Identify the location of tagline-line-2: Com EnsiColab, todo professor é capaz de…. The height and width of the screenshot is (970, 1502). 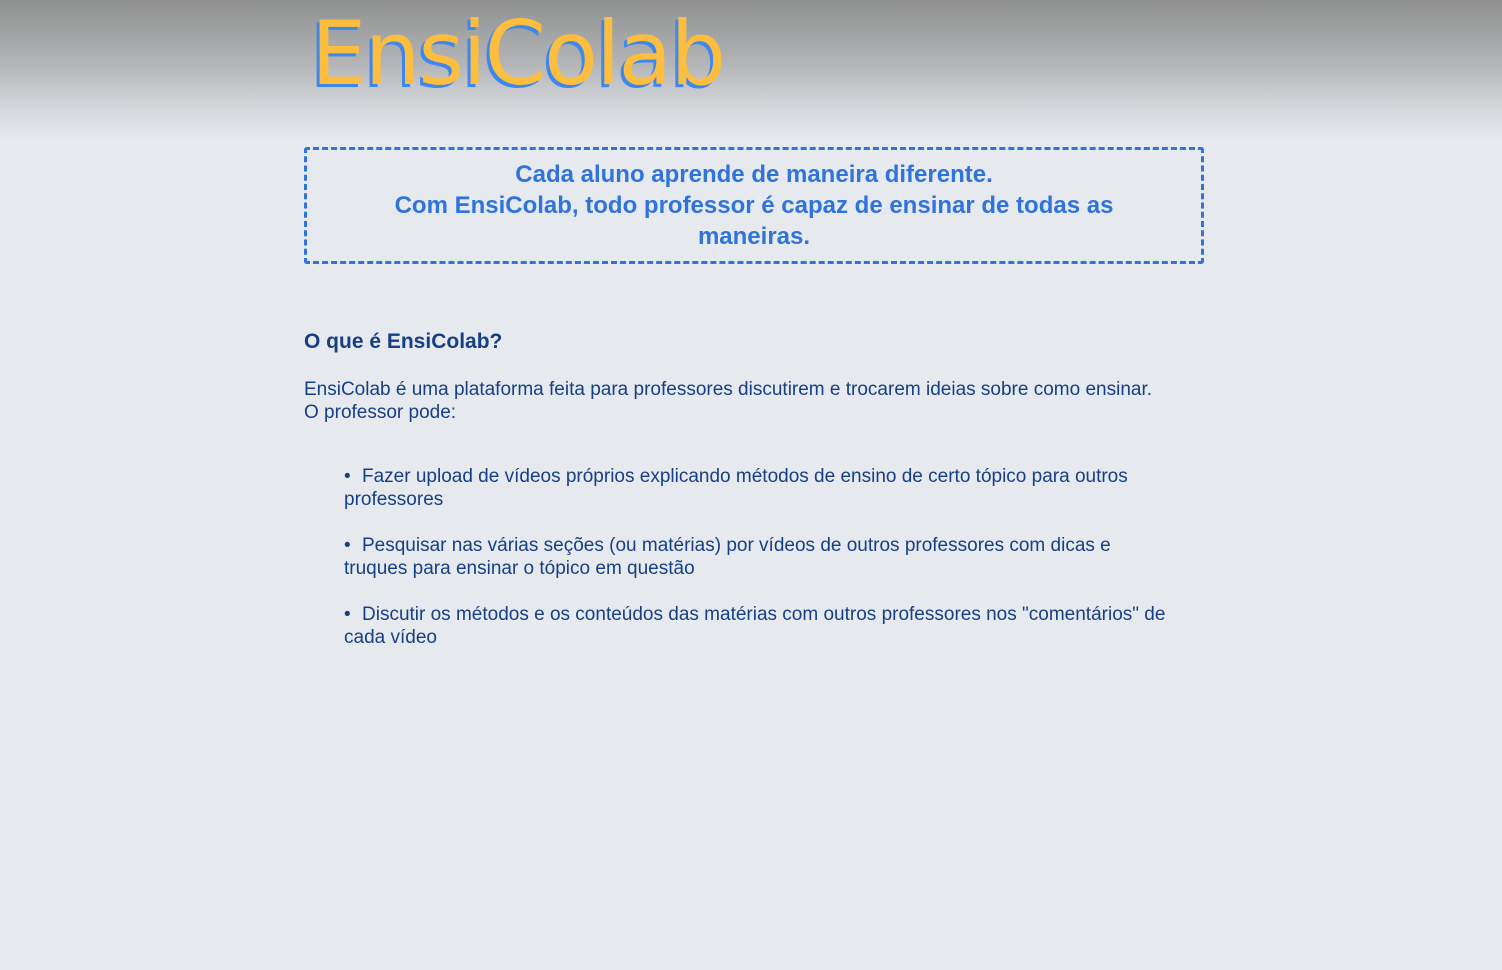
(754, 221).